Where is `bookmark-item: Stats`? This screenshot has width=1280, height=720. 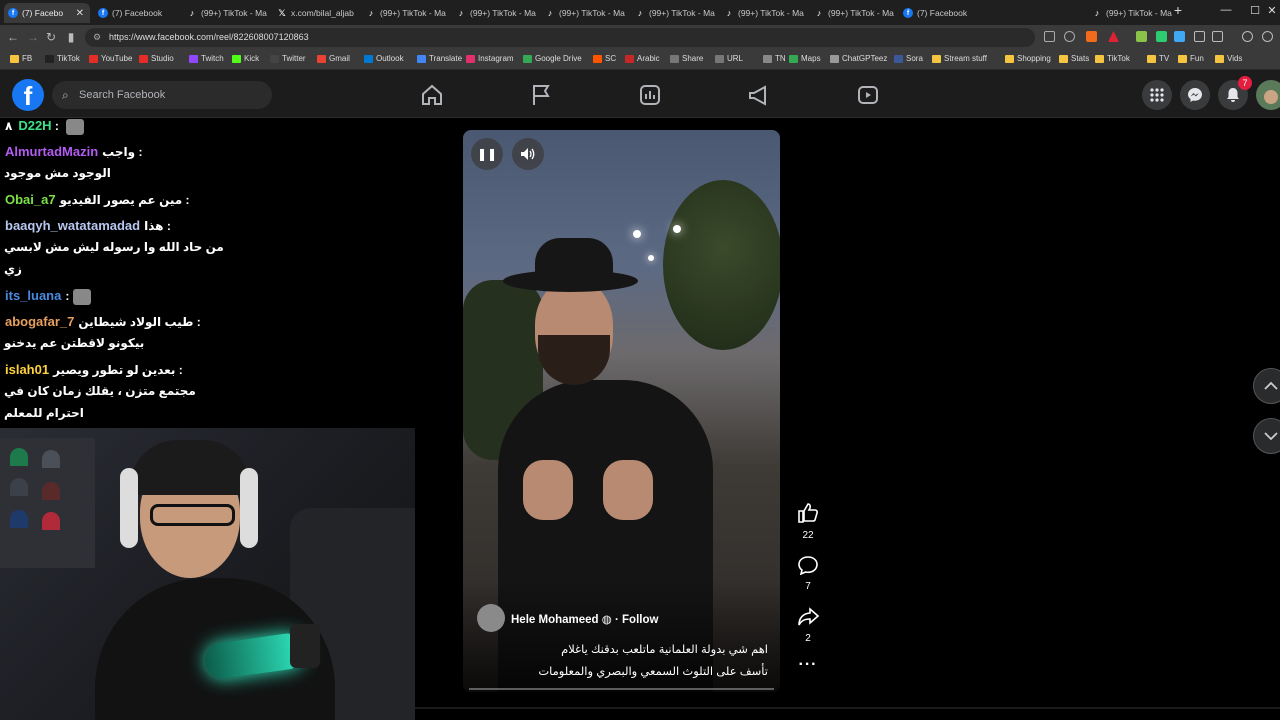
bookmark-item: Stats is located at coordinates (1074, 58).